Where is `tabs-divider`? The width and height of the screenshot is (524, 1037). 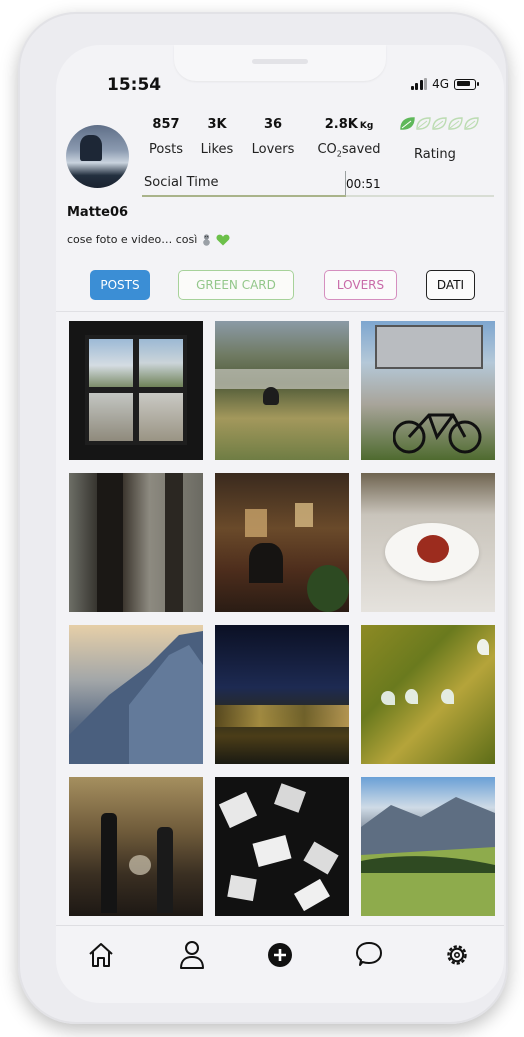 tabs-divider is located at coordinates (280, 311).